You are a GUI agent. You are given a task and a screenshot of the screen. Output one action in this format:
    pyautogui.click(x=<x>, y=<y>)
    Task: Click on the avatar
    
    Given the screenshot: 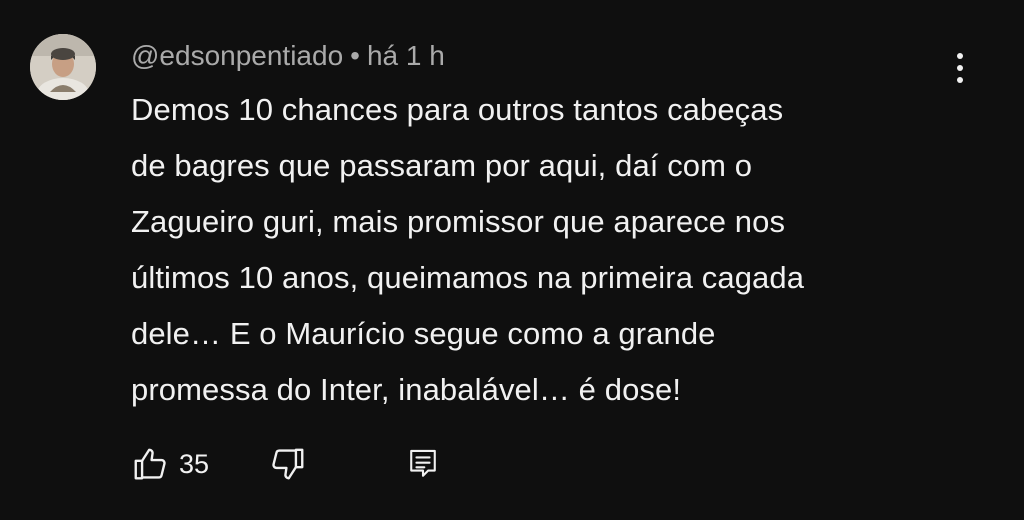 What is the action you would take?
    pyautogui.click(x=63, y=67)
    